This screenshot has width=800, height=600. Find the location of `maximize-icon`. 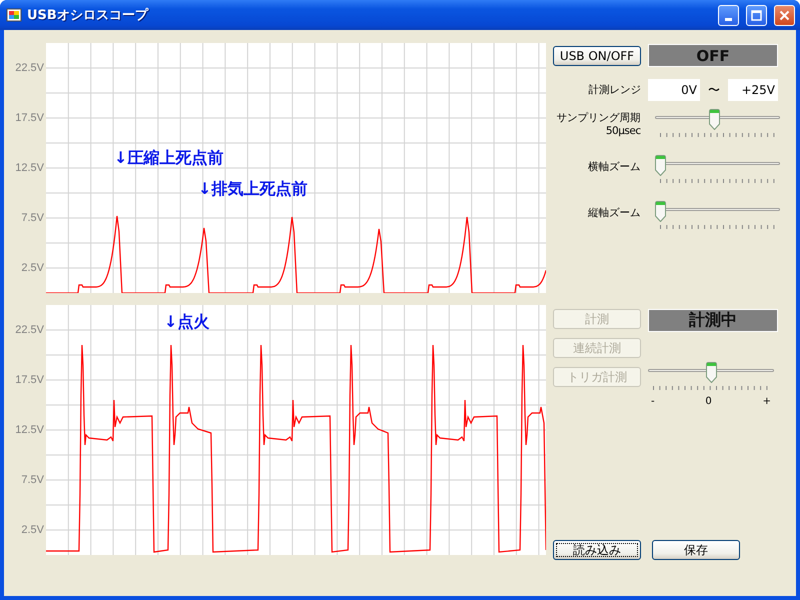

maximize-icon is located at coordinates (756, 15).